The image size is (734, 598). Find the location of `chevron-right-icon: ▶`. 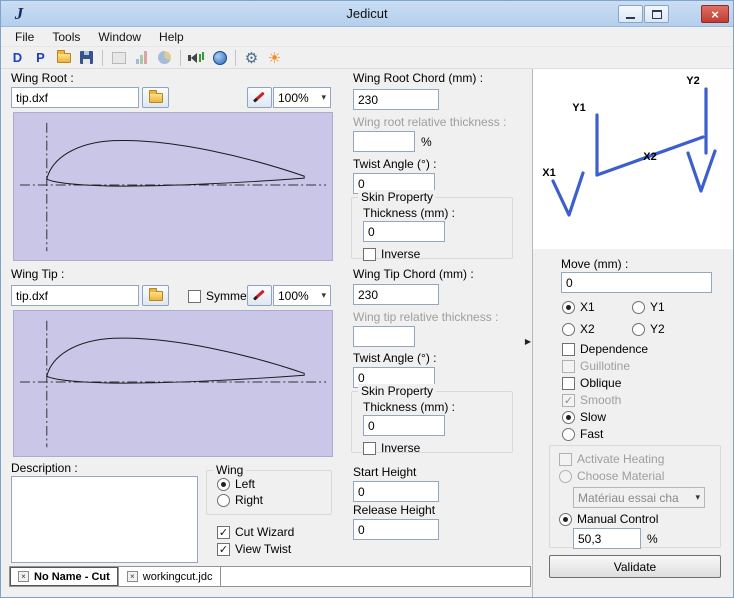

chevron-right-icon: ▶ is located at coordinates (528, 341).